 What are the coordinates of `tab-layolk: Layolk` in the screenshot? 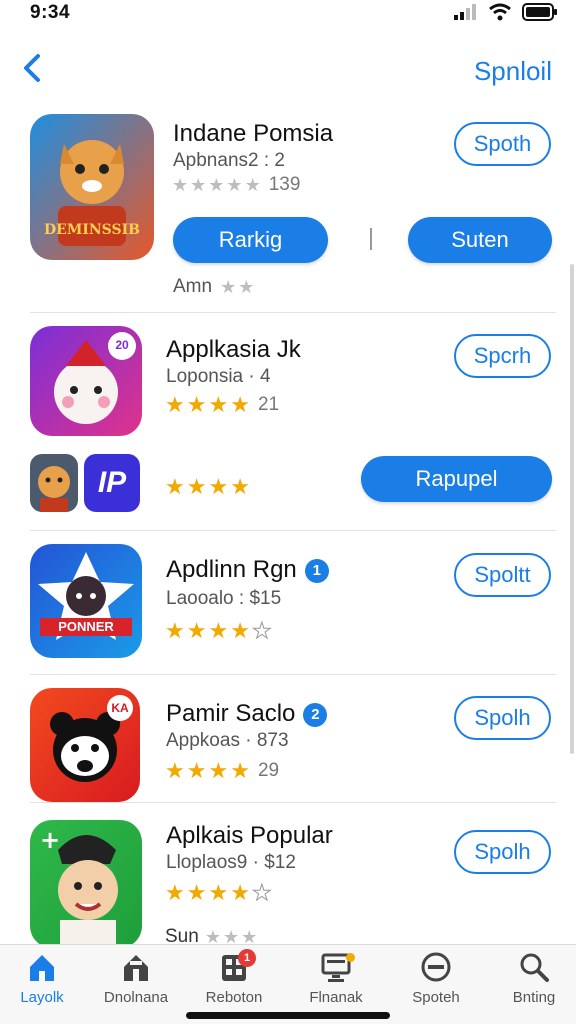 It's located at (45, 983).